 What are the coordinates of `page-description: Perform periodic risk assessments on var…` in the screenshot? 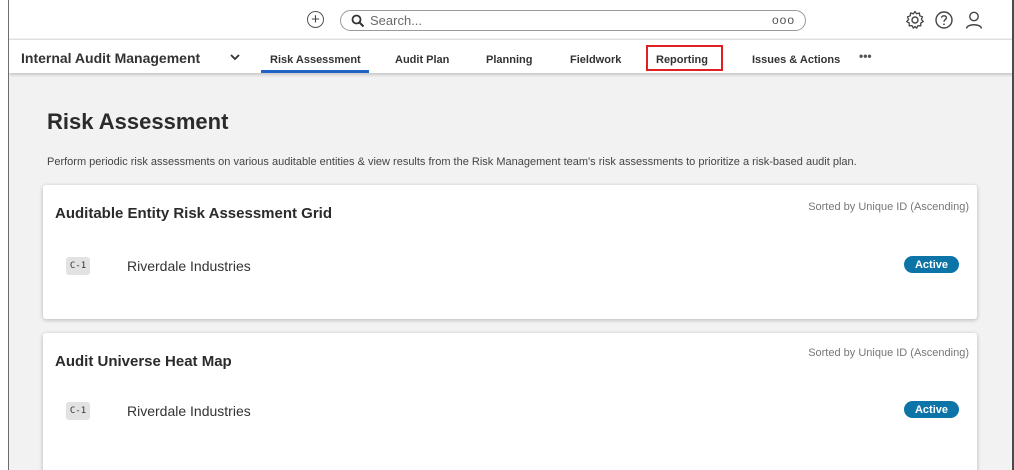 It's located at (452, 162).